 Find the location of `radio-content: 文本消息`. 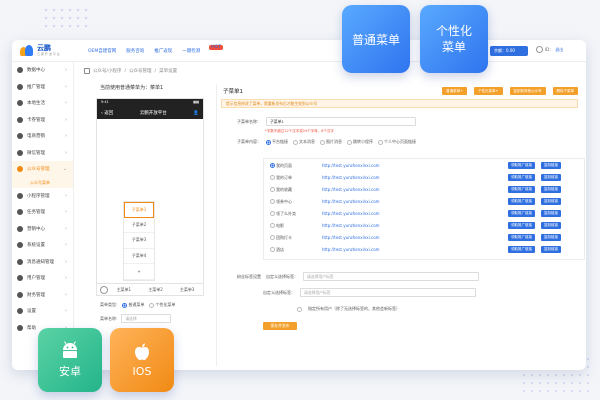

radio-content: 文本消息 is located at coordinates (304, 142).